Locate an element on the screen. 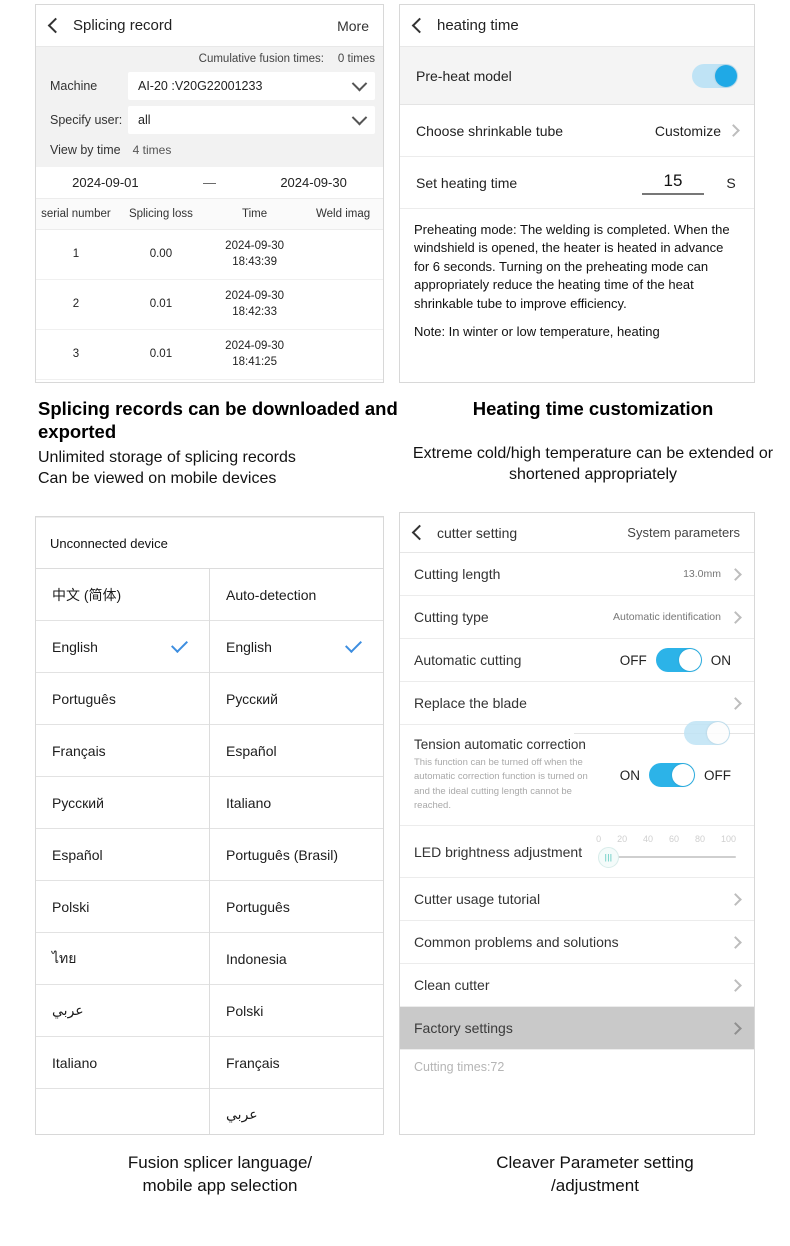  system-parameters-button: System parameters is located at coordinates (683, 532).